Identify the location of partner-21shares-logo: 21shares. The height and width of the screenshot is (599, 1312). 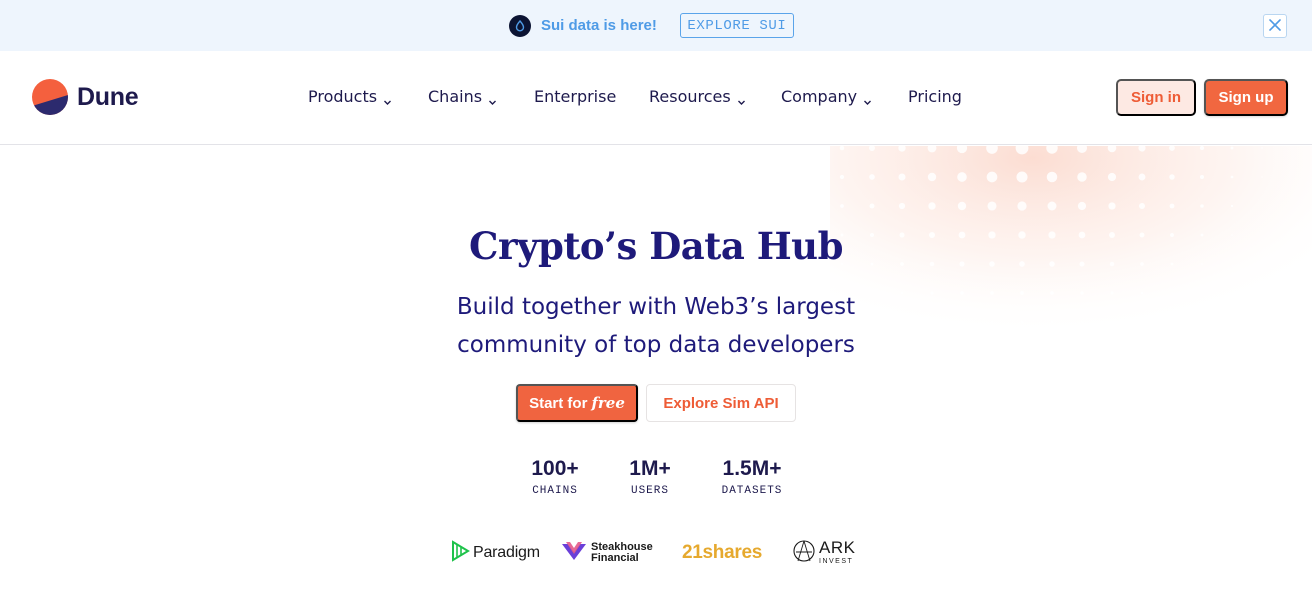
(722, 553).